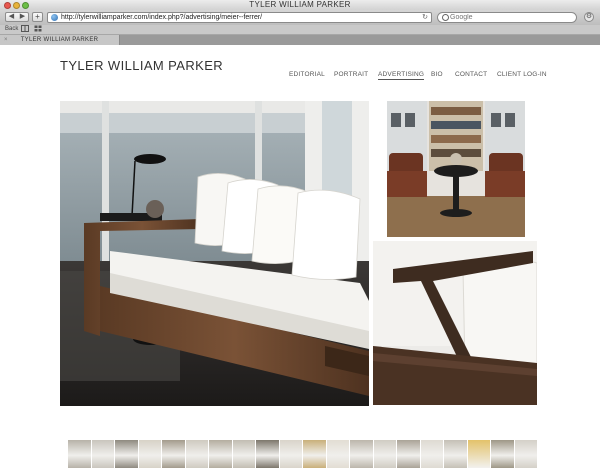 Image resolution: width=600 pixels, height=476 pixels. What do you see at coordinates (471, 74) in the screenshot?
I see `nav-contact: CONTACT` at bounding box center [471, 74].